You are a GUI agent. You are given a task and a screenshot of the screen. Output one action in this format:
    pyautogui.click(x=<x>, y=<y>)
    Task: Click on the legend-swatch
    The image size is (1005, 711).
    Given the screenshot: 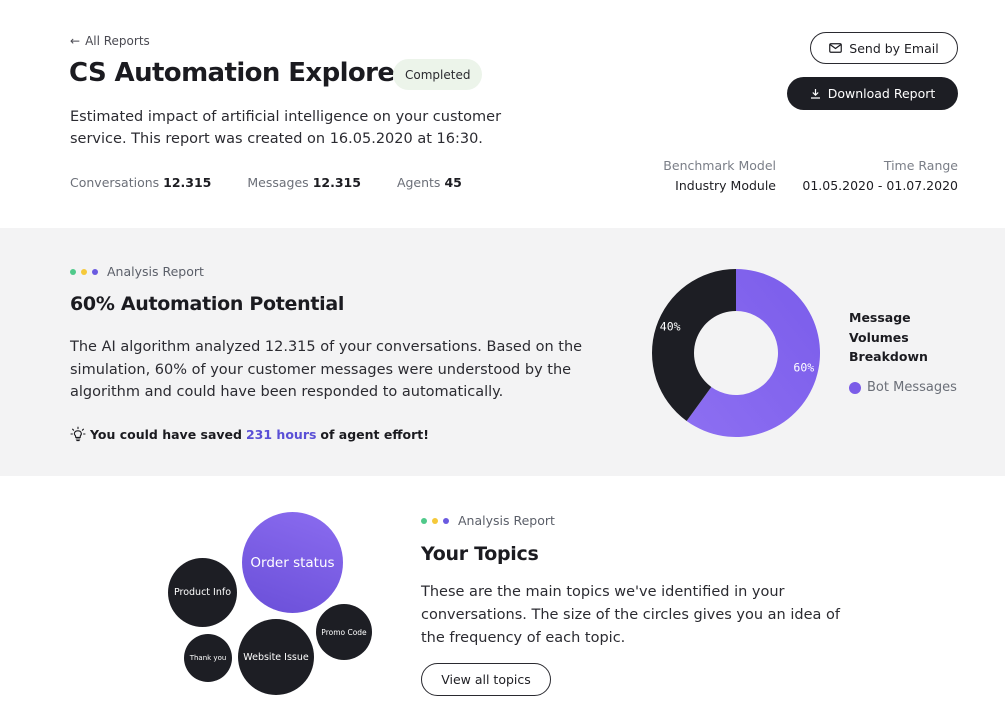 What is the action you would take?
    pyautogui.click(x=855, y=387)
    